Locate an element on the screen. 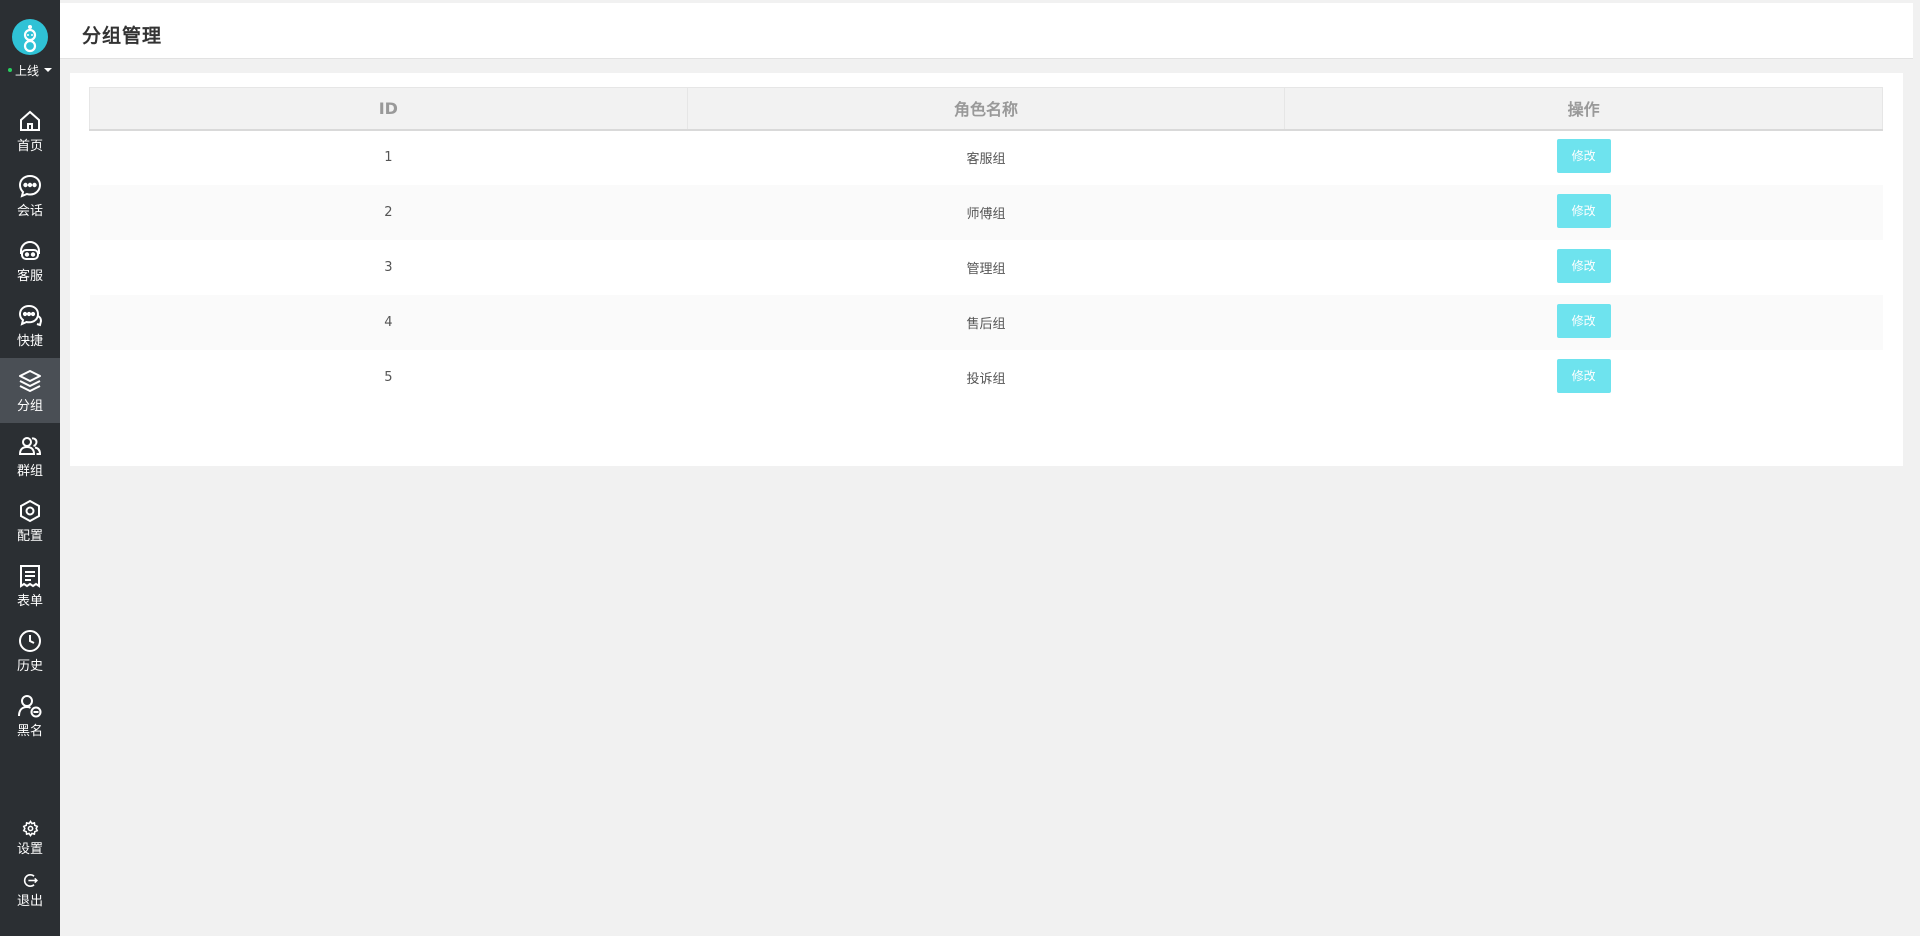  sidebar-item-blacklist: 黑名 is located at coordinates (30, 715).